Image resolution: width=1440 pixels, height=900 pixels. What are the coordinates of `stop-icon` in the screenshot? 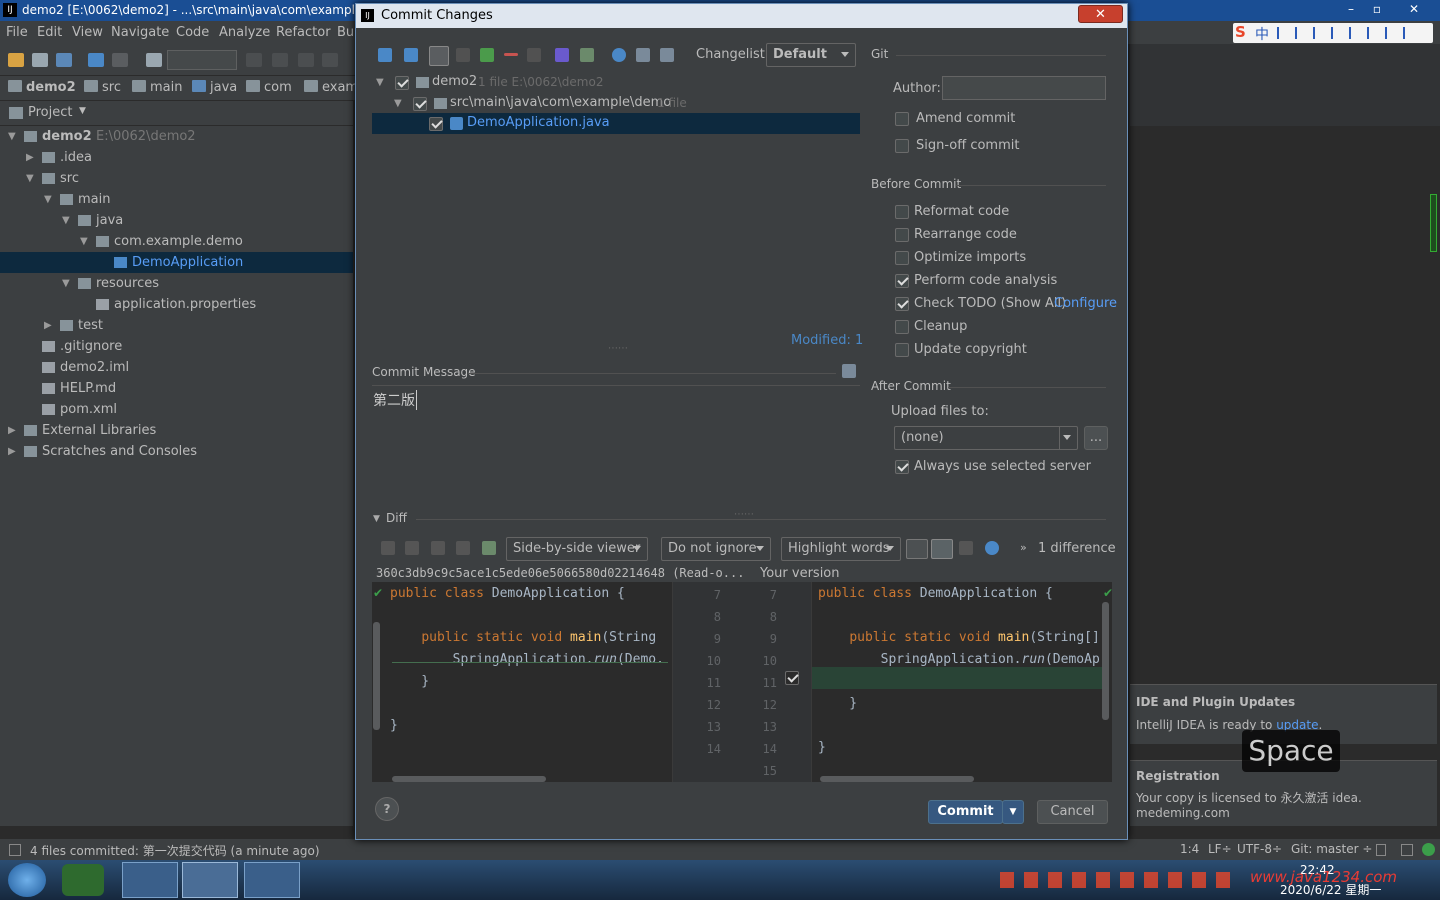 It's located at (330, 60).